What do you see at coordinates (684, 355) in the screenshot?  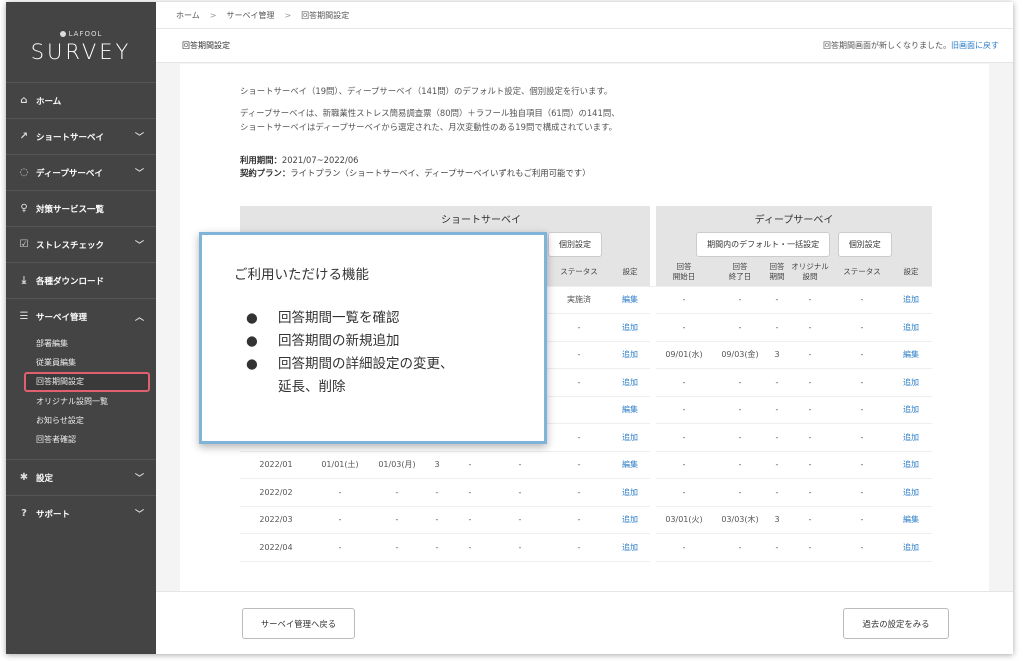 I see `deep-cell: 09/01(水)` at bounding box center [684, 355].